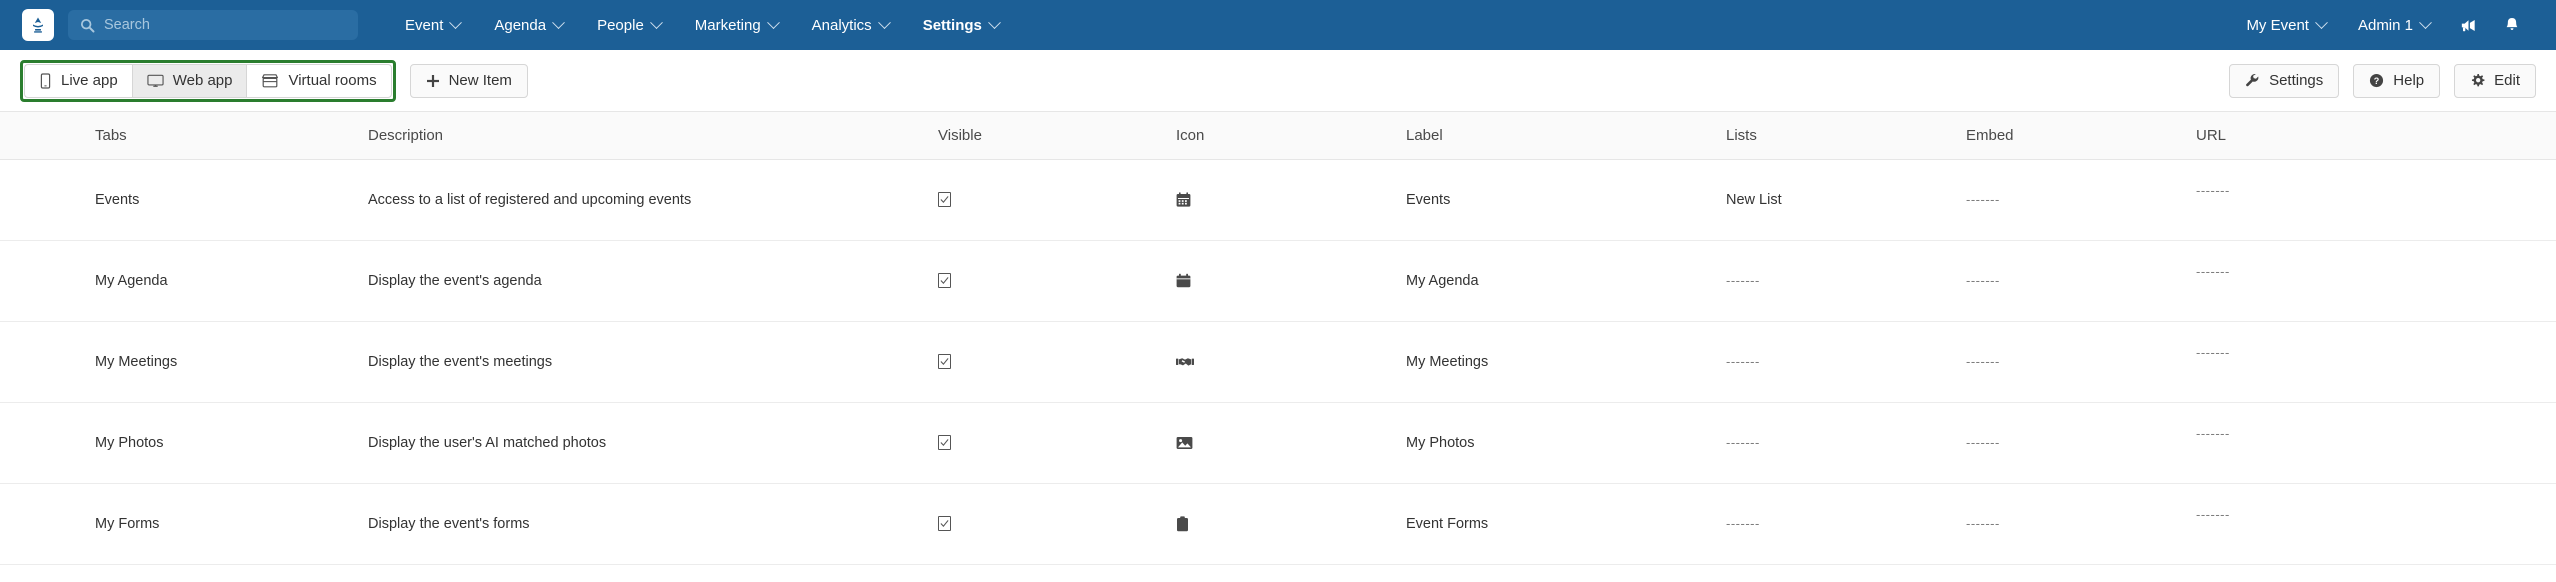  I want to click on nav-item-analytics: Analytics, so click(850, 25).